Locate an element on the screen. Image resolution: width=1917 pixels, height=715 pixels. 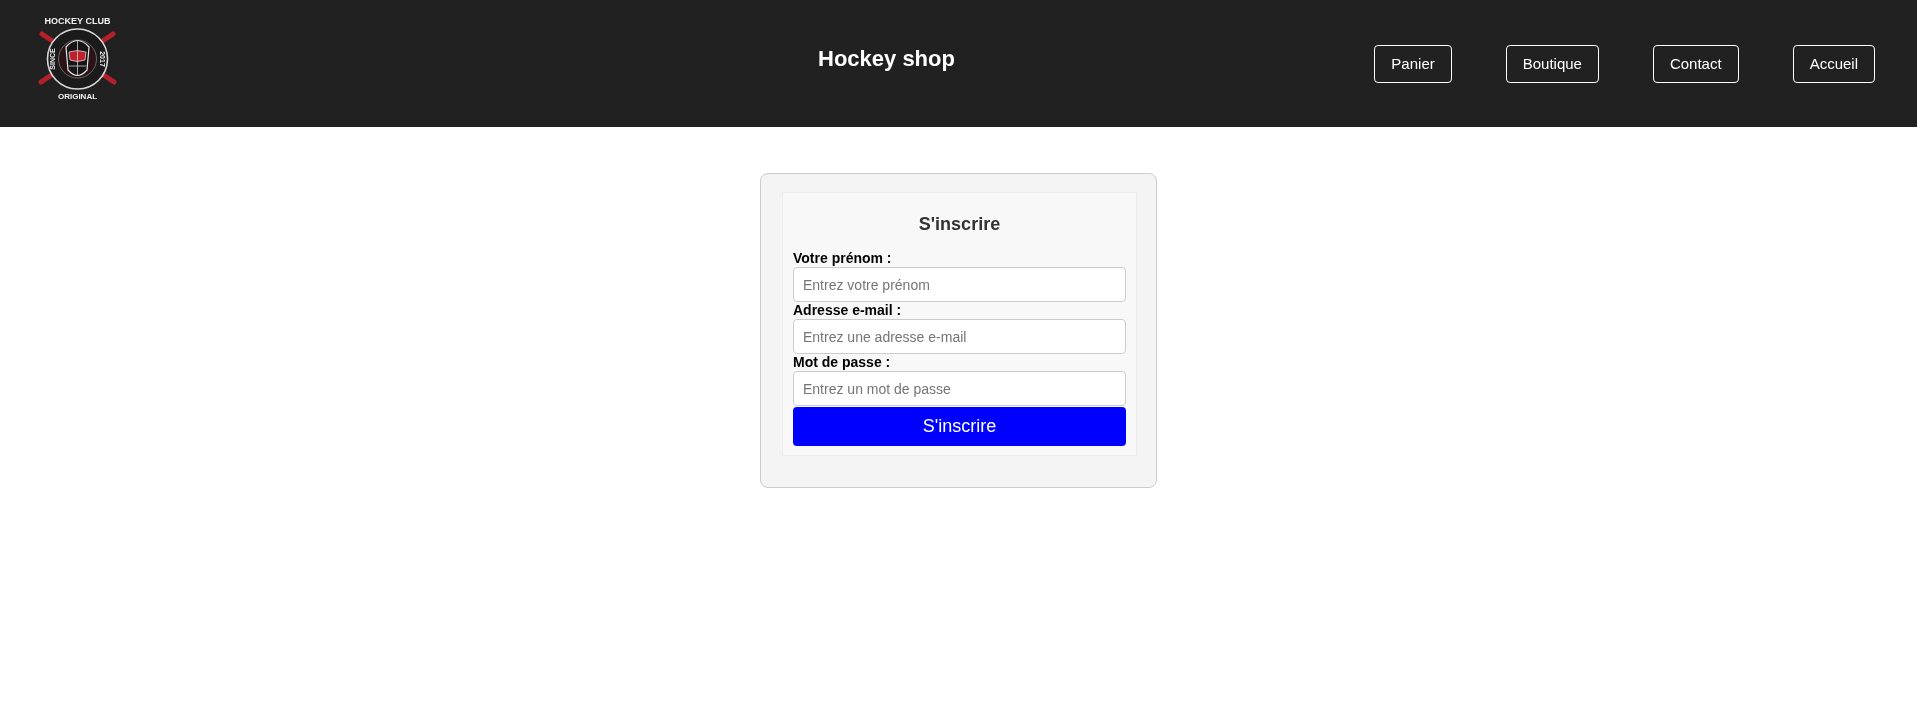
nav-button: Panier is located at coordinates (1413, 64).